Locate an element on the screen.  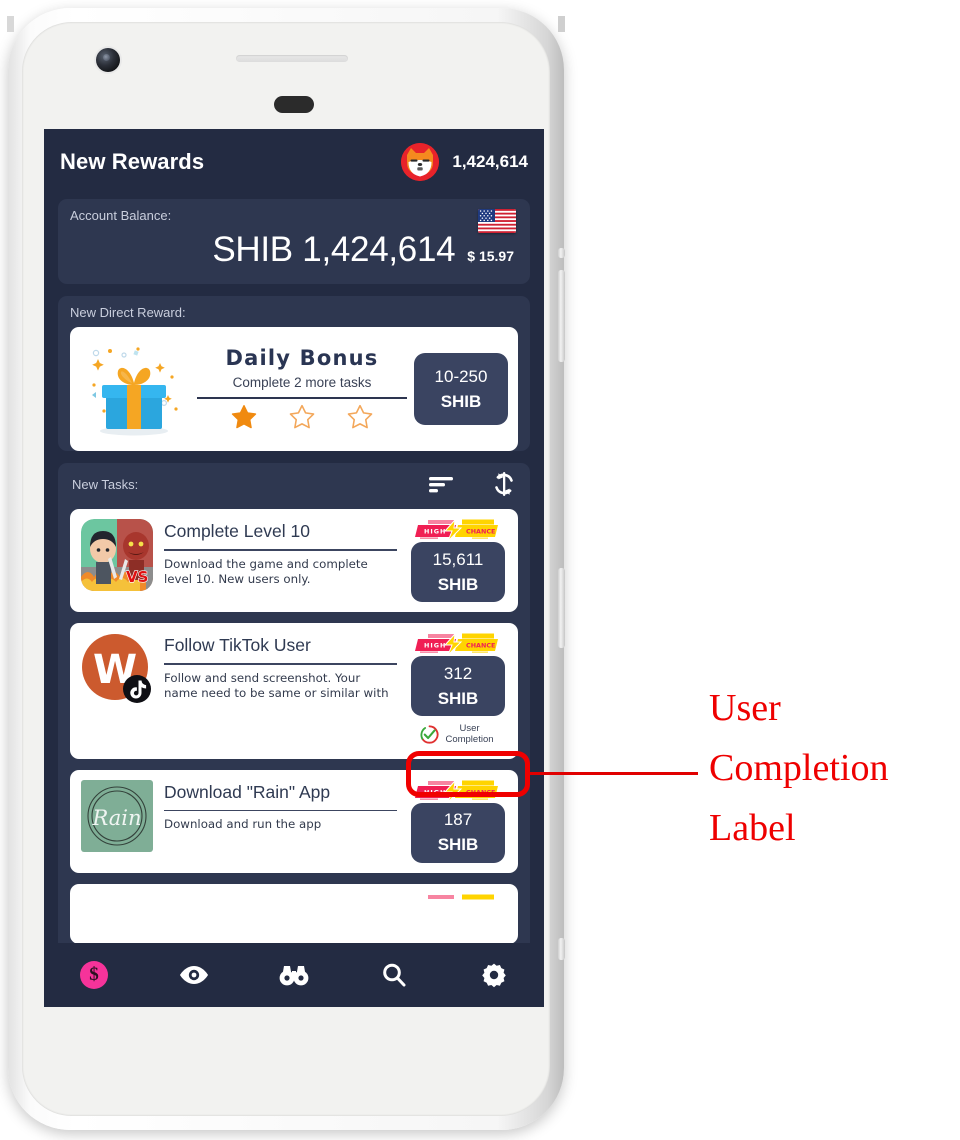
gear-icon is located at coordinates (494, 975).